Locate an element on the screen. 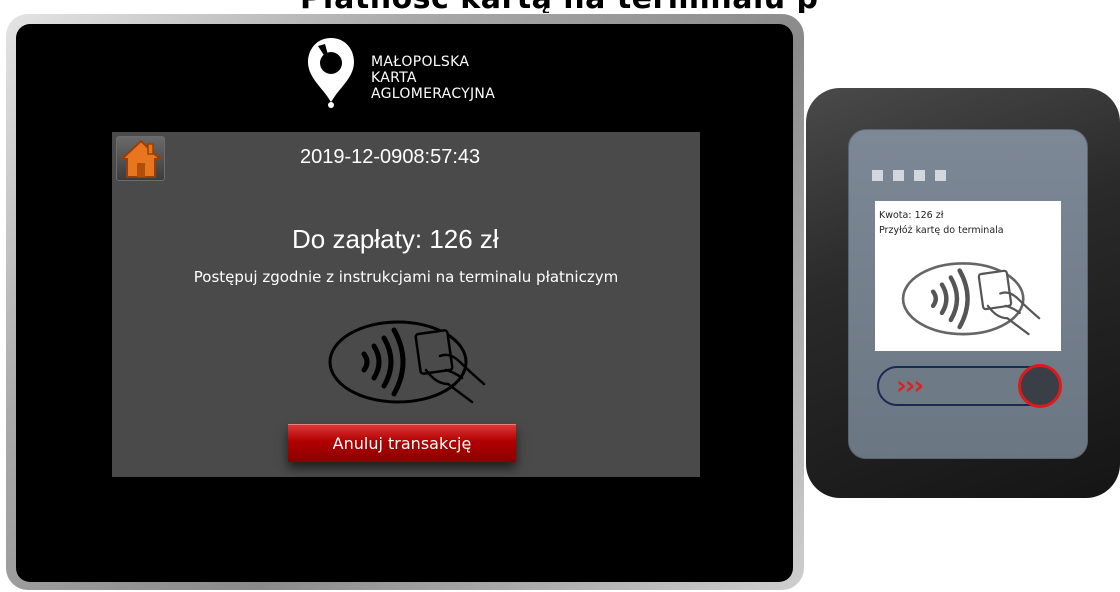 The width and height of the screenshot is (1120, 592). amount-due: Do zapłaty: 126 zł is located at coordinates (395, 239).